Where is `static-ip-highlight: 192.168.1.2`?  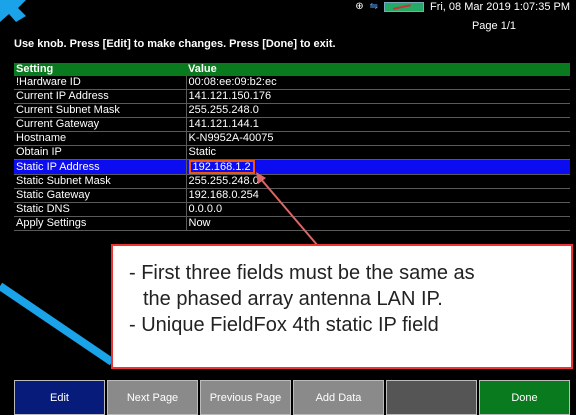
static-ip-highlight: 192.168.1.2 is located at coordinates (221, 167).